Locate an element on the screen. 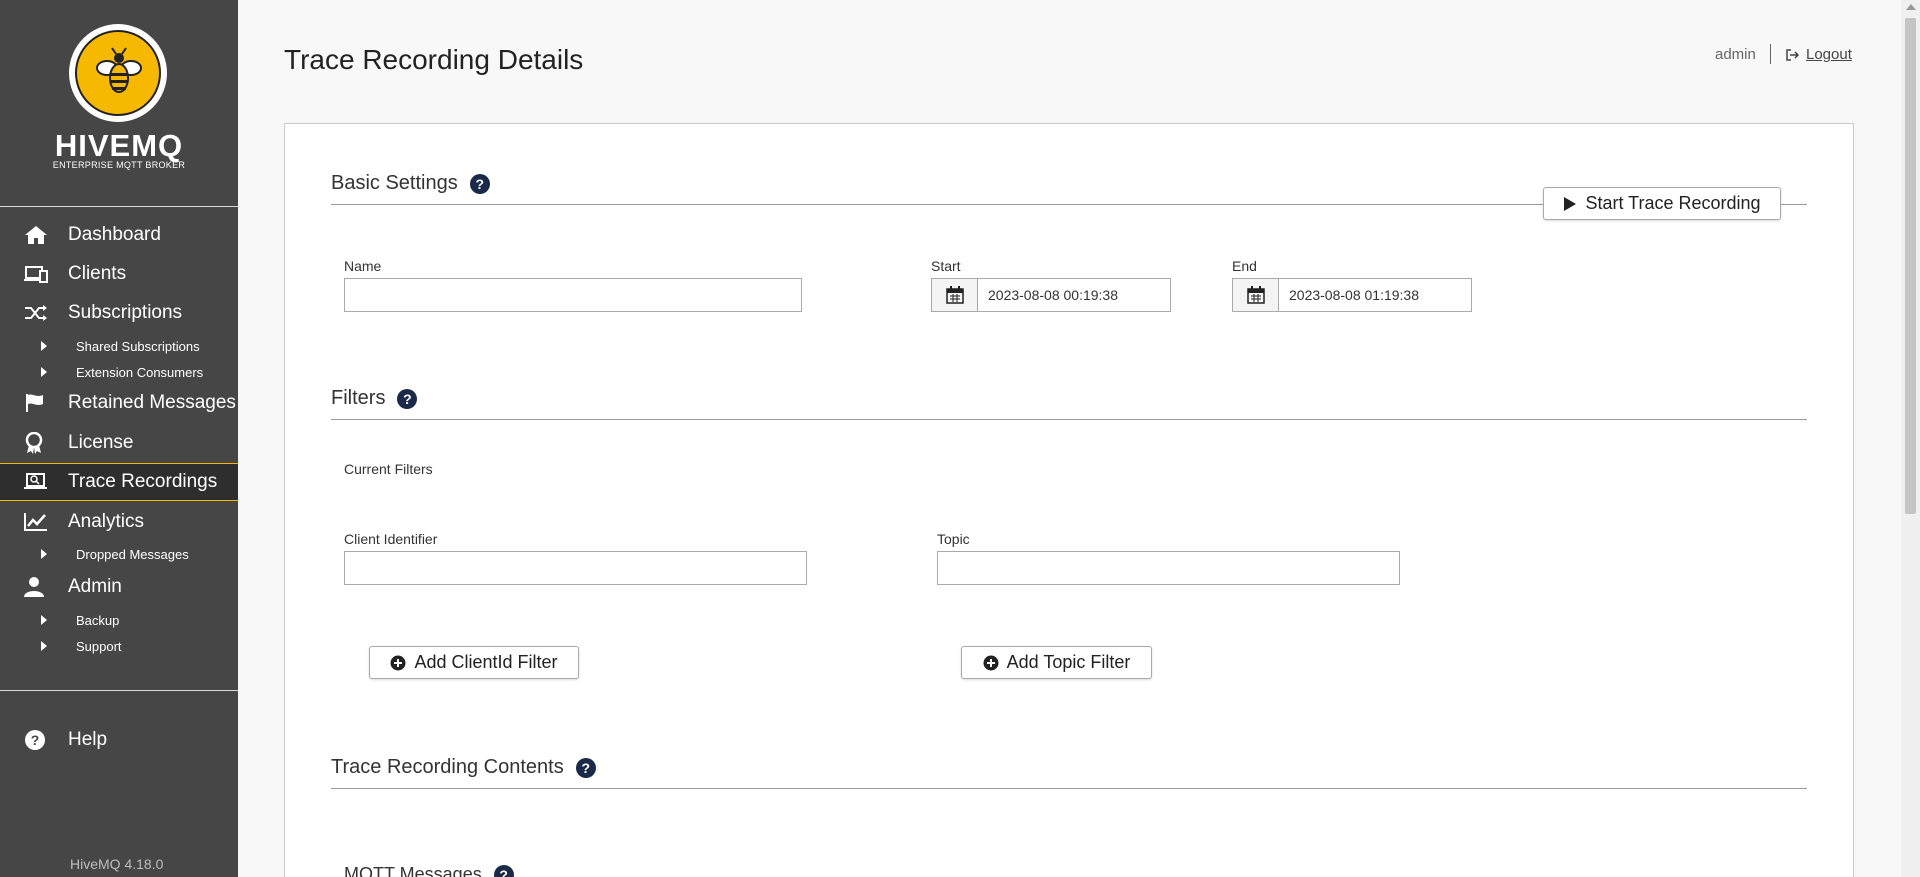  sidebar-subitem-label: Extension Consumers is located at coordinates (140, 372).